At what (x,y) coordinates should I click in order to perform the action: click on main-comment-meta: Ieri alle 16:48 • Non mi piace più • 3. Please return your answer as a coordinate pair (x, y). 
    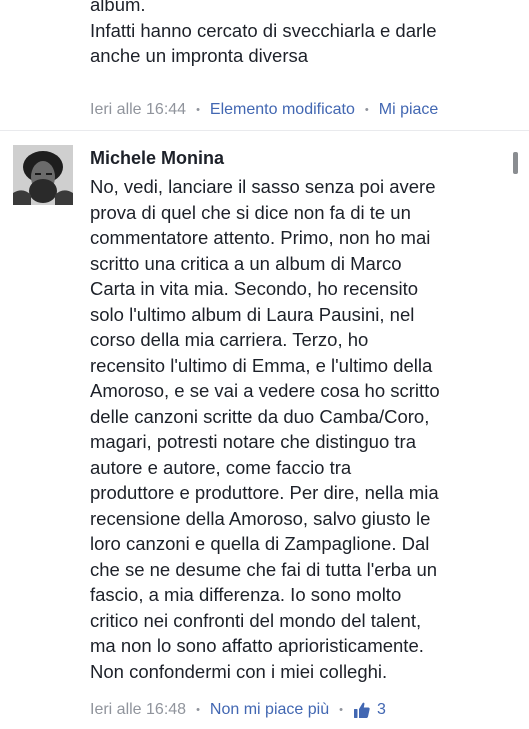
    Looking at the image, I should click on (238, 710).